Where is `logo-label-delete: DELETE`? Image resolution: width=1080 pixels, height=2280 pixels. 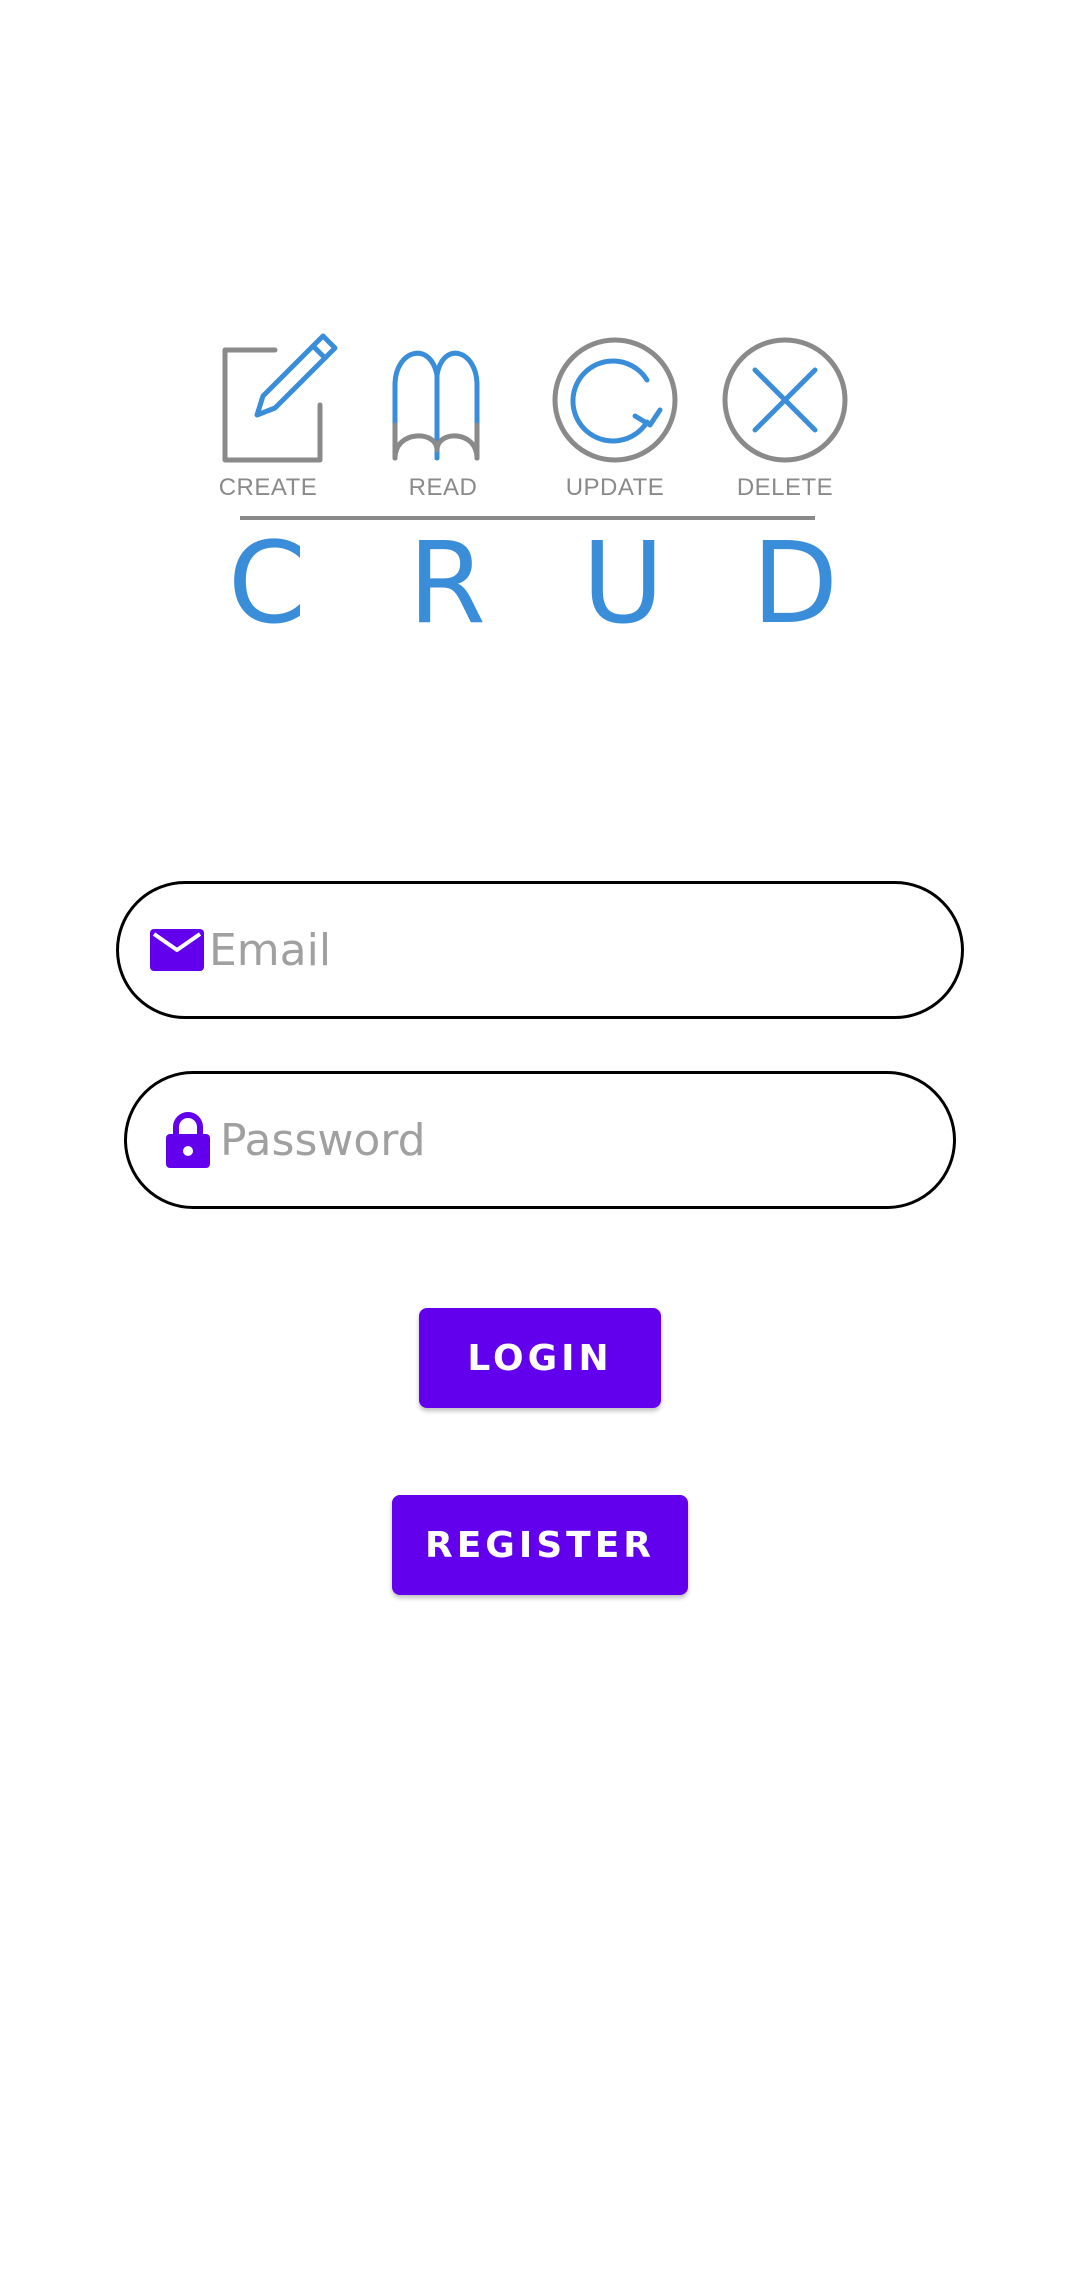 logo-label-delete: DELETE is located at coordinates (785, 487).